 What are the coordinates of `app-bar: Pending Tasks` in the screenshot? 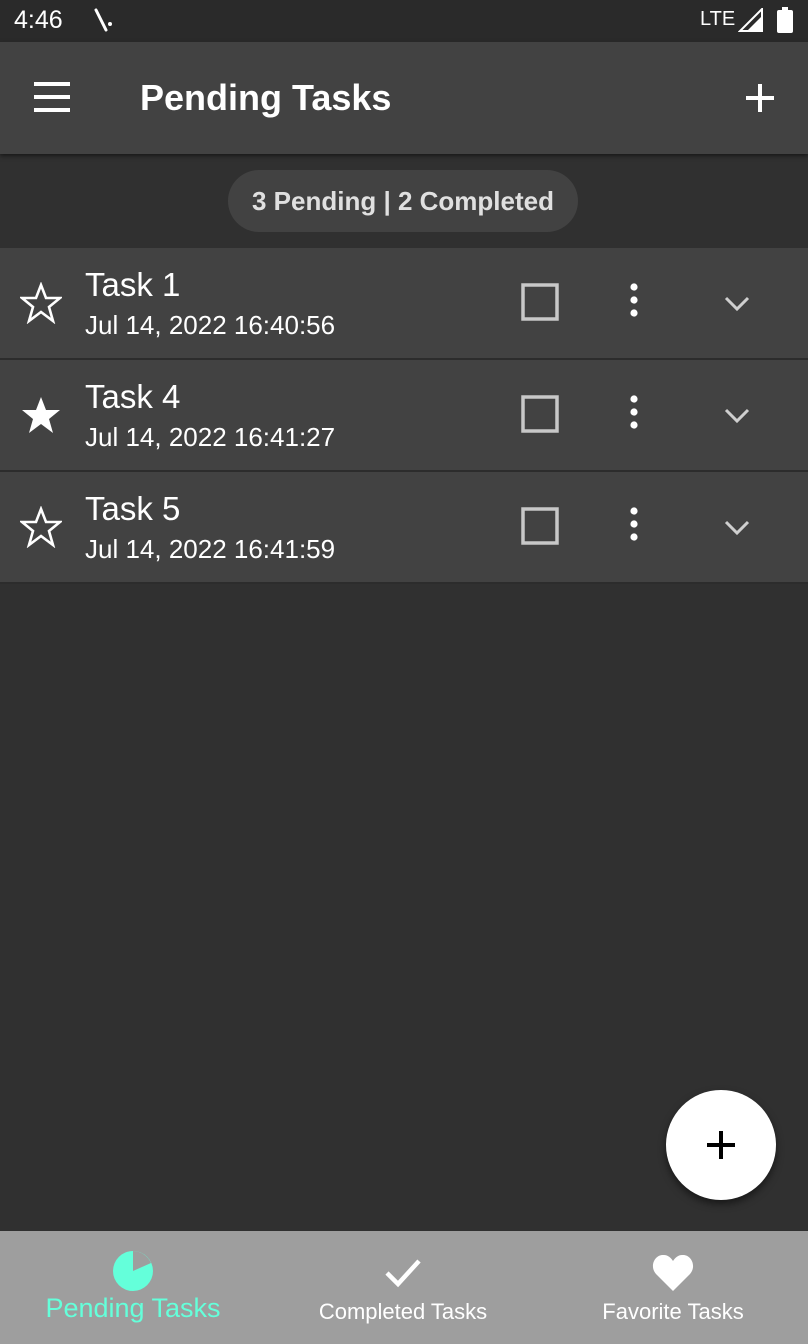 It's located at (404, 98).